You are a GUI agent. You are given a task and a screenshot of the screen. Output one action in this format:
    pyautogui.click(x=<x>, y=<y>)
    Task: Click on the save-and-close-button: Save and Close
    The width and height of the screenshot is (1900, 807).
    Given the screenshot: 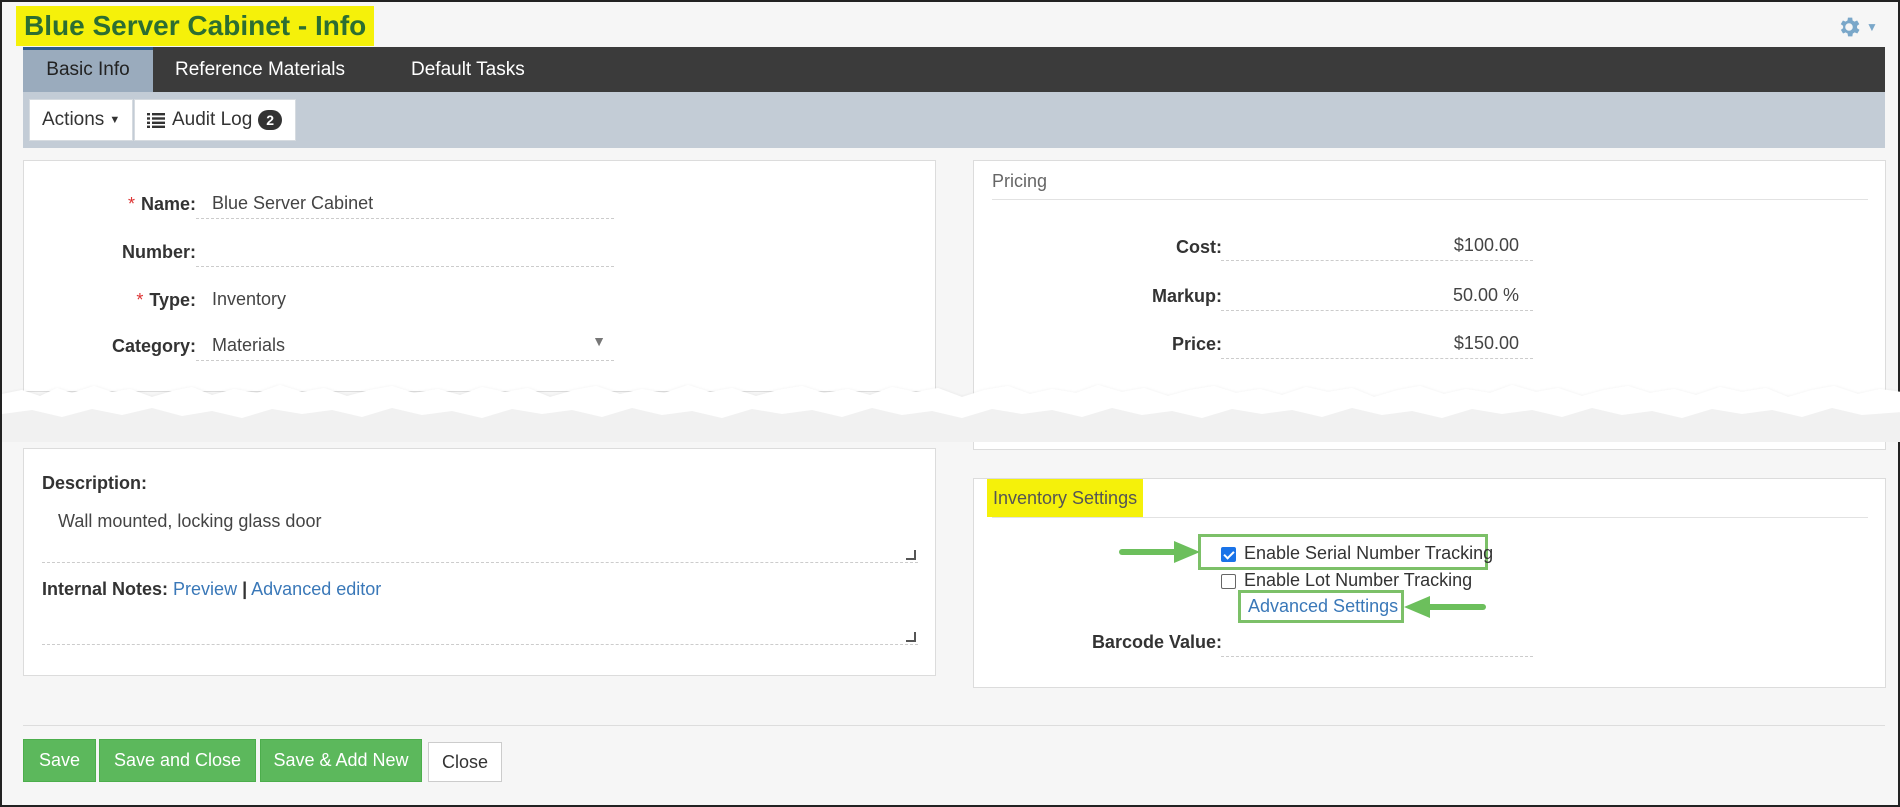 What is the action you would take?
    pyautogui.click(x=177, y=760)
    